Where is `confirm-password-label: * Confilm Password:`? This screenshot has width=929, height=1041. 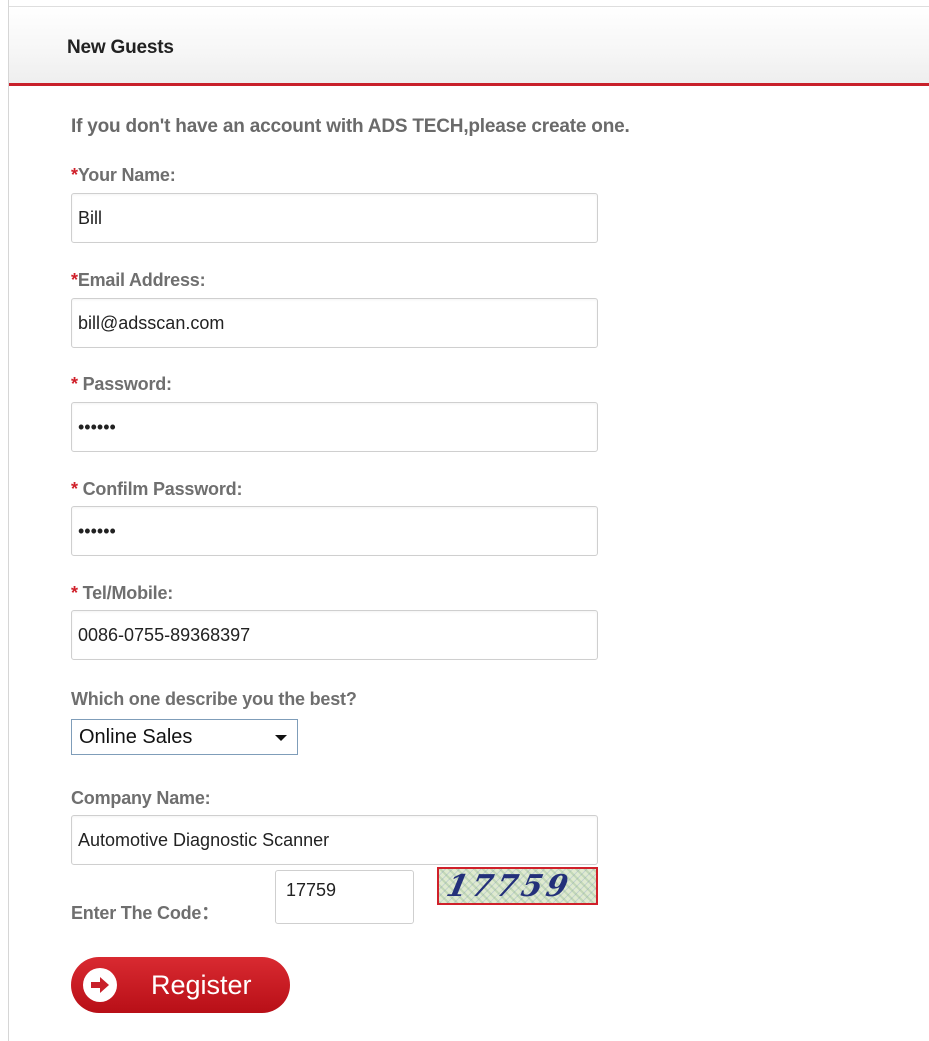 confirm-password-label: * Confilm Password: is located at coordinates (156, 489).